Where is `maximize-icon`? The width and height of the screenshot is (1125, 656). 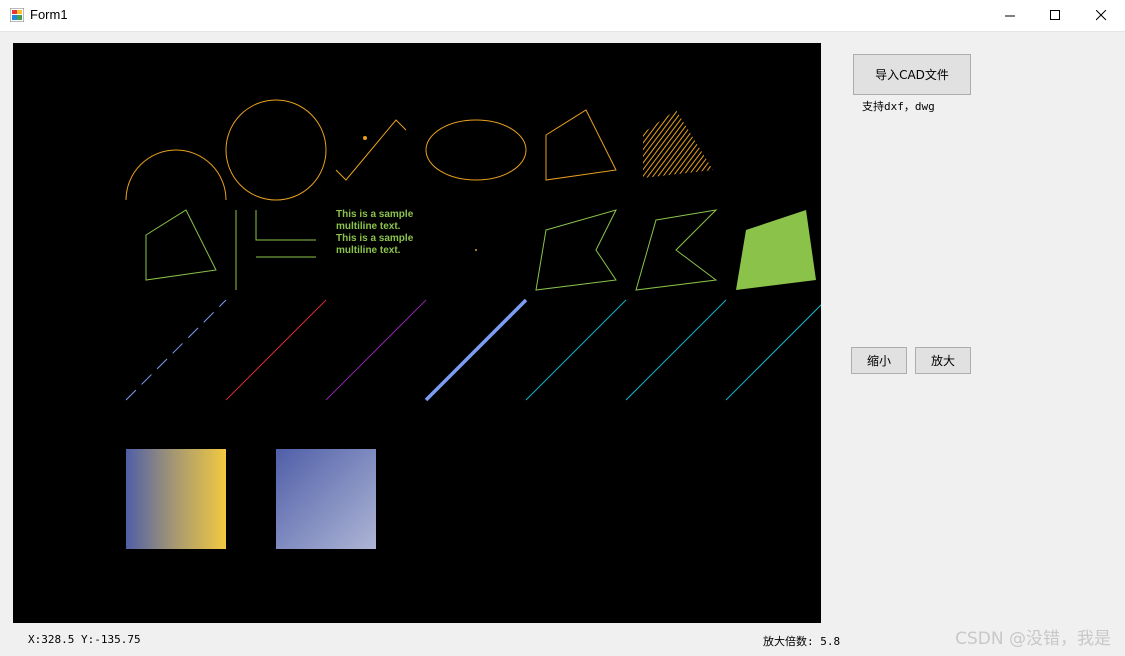
maximize-icon is located at coordinates (1054, 15).